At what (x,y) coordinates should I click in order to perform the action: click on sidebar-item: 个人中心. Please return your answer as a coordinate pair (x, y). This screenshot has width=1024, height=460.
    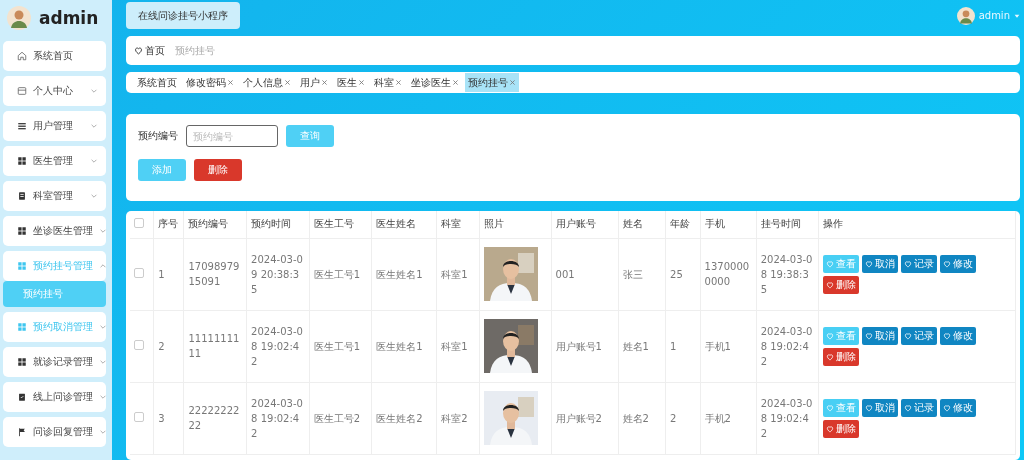
    Looking at the image, I should click on (54, 91).